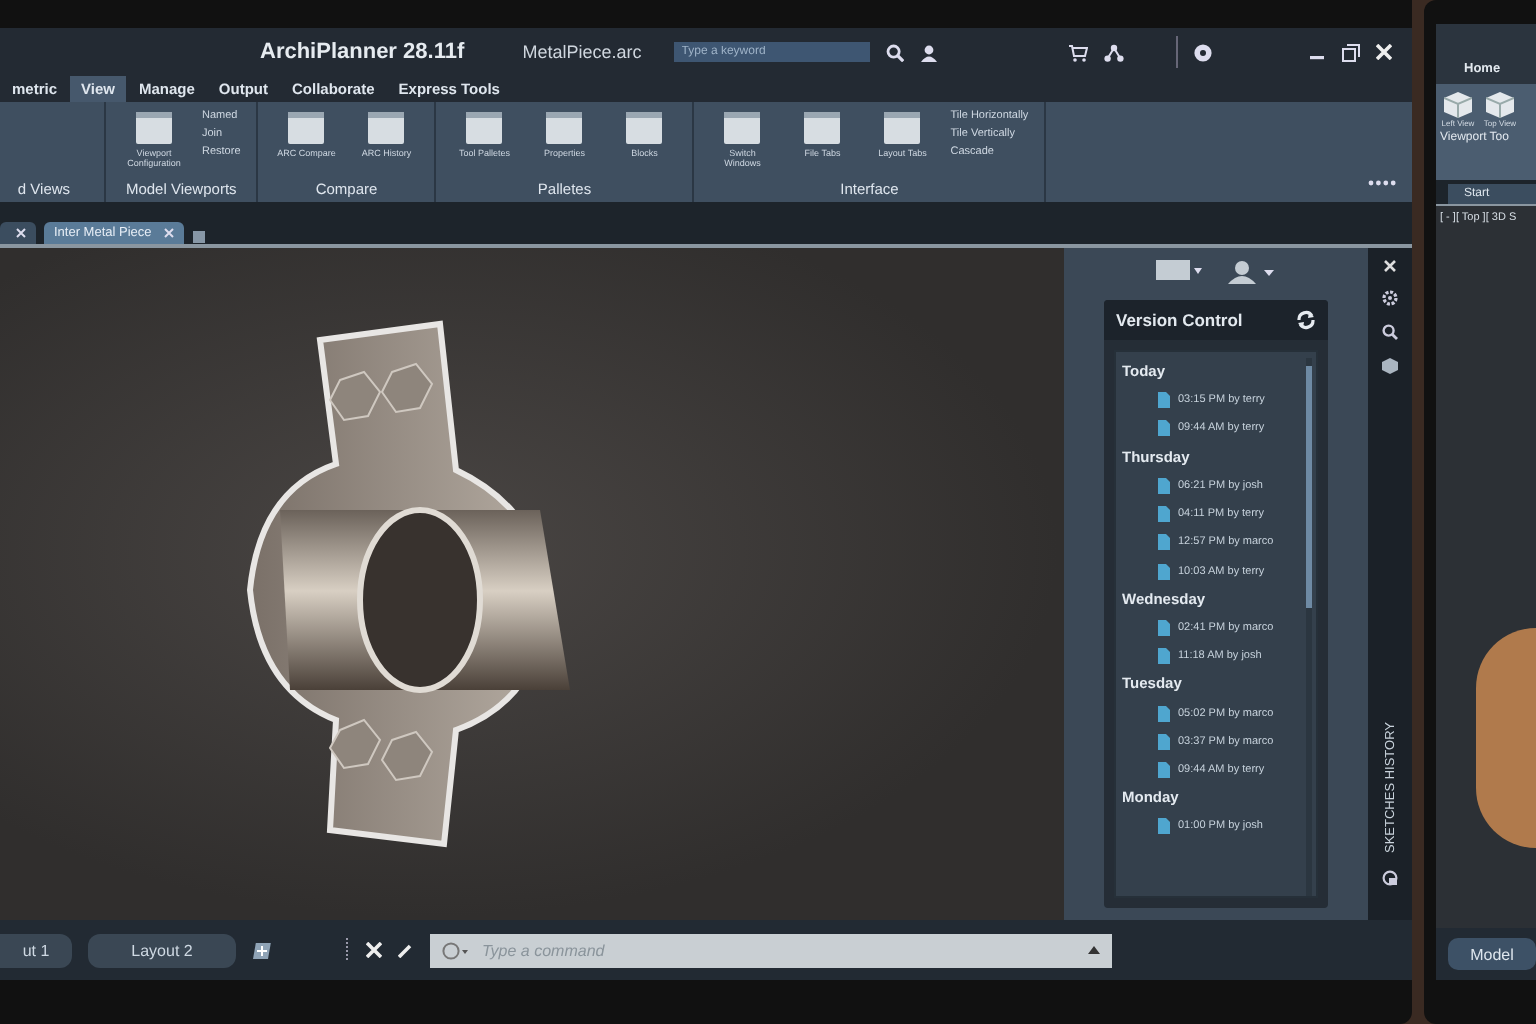 The height and width of the screenshot is (1024, 1536). What do you see at coordinates (347, 950) in the screenshot?
I see `grip-icon` at bounding box center [347, 950].